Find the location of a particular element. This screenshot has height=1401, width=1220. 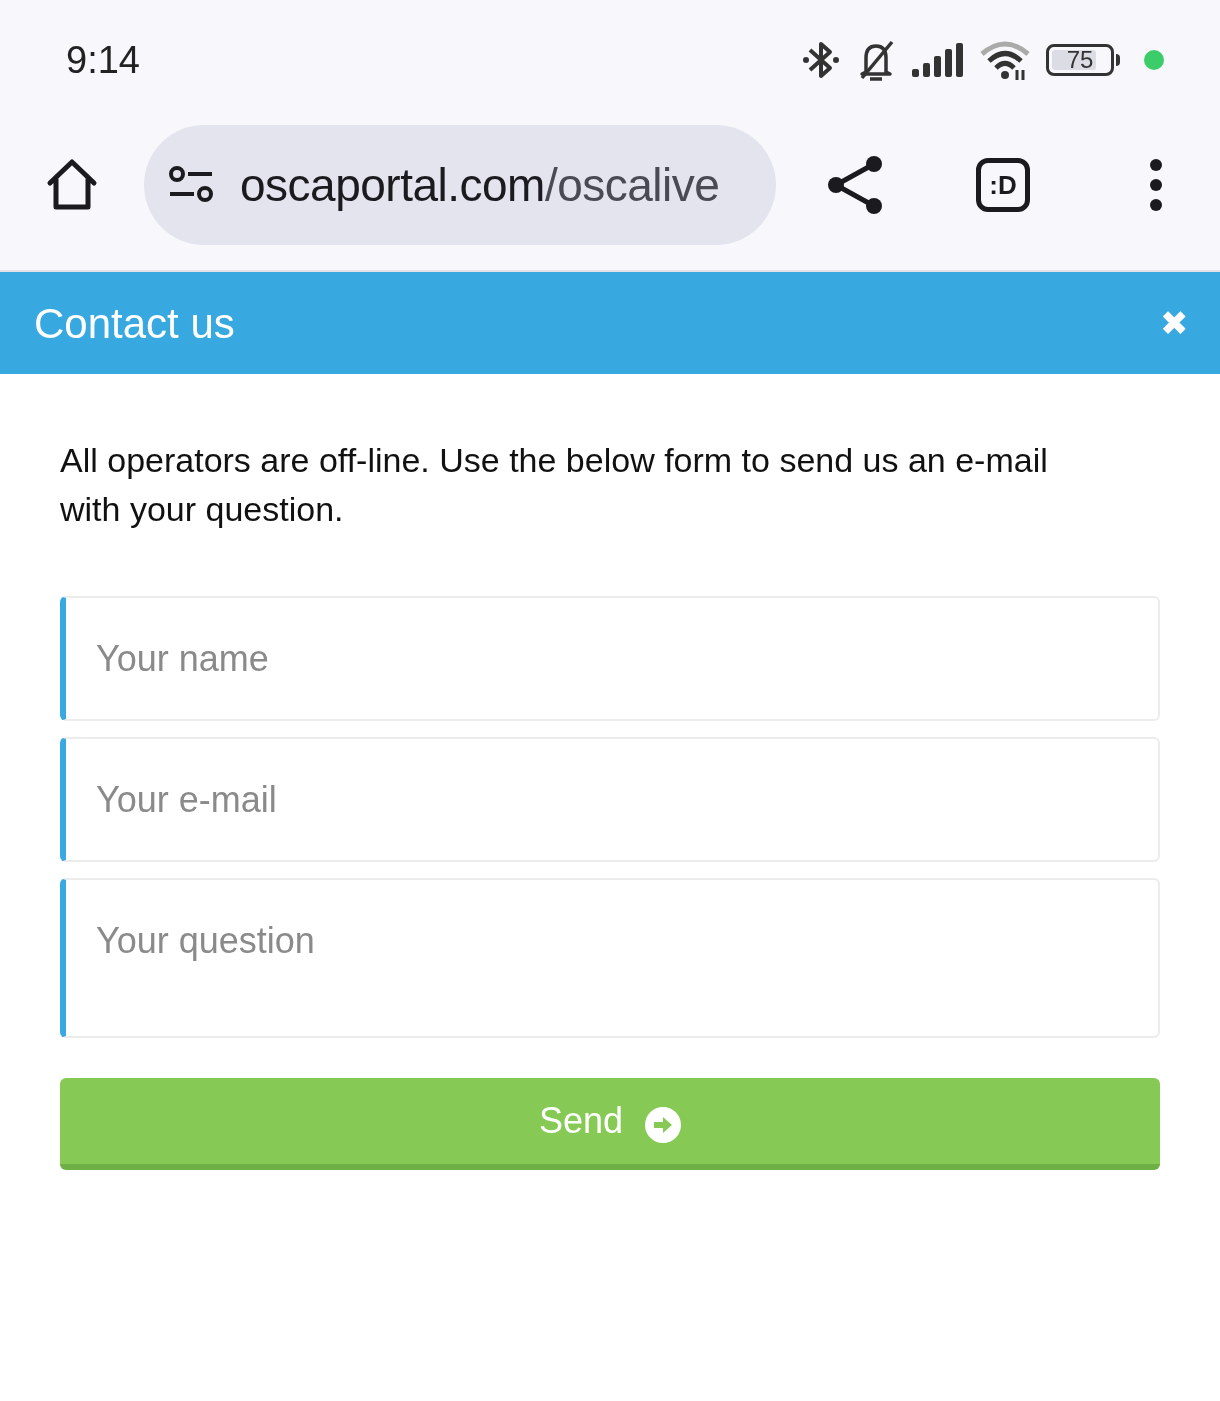

site-settings-icon is located at coordinates (191, 185).